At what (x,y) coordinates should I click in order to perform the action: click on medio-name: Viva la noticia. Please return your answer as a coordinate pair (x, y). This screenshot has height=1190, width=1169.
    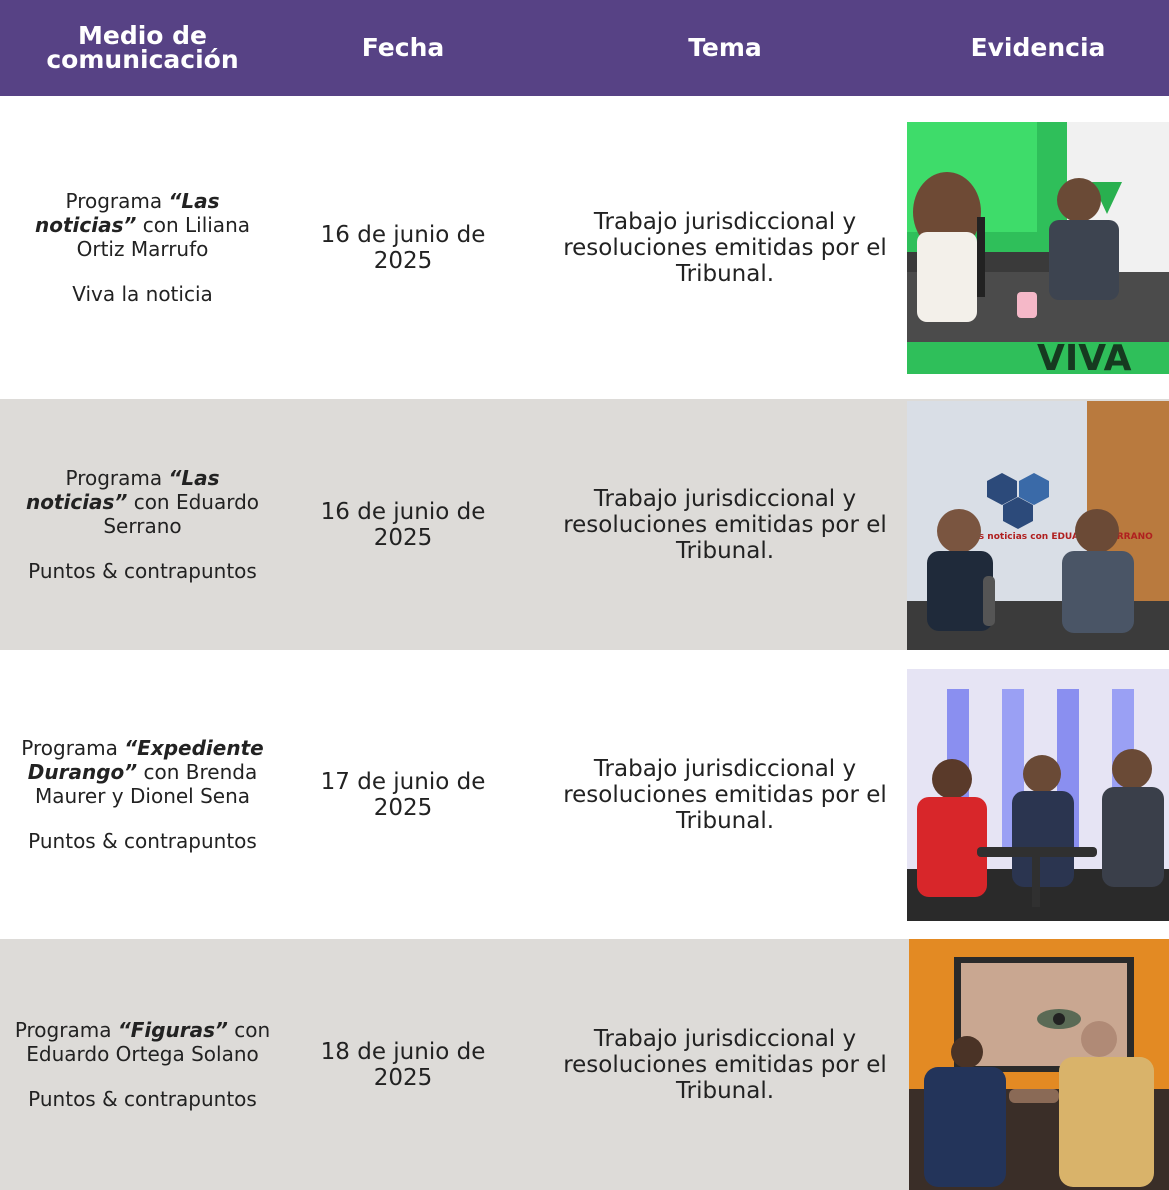
    Looking at the image, I should click on (142, 294).